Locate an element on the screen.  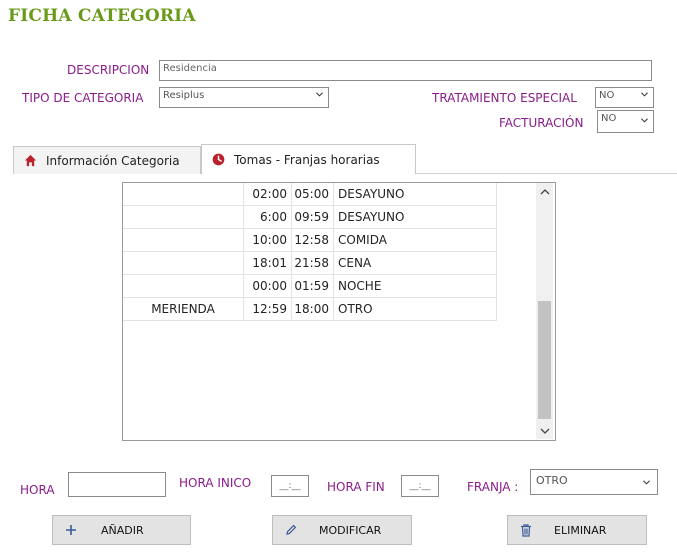
tratamiento-select: NO is located at coordinates (624, 97).